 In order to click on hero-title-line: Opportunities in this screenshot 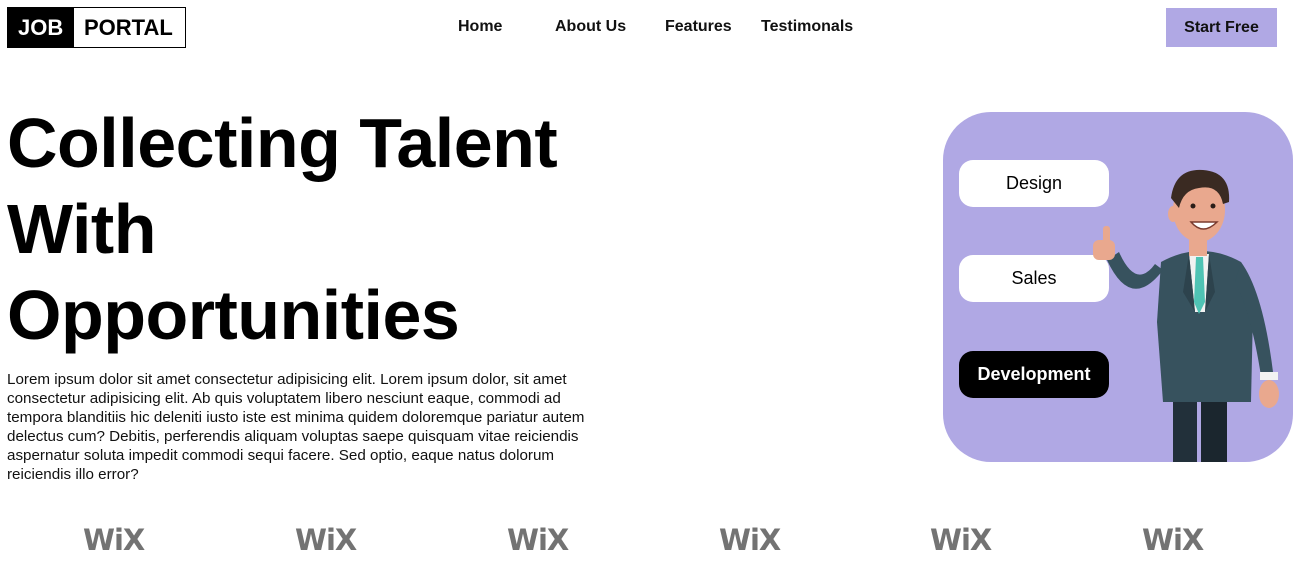, I will do `click(233, 315)`.